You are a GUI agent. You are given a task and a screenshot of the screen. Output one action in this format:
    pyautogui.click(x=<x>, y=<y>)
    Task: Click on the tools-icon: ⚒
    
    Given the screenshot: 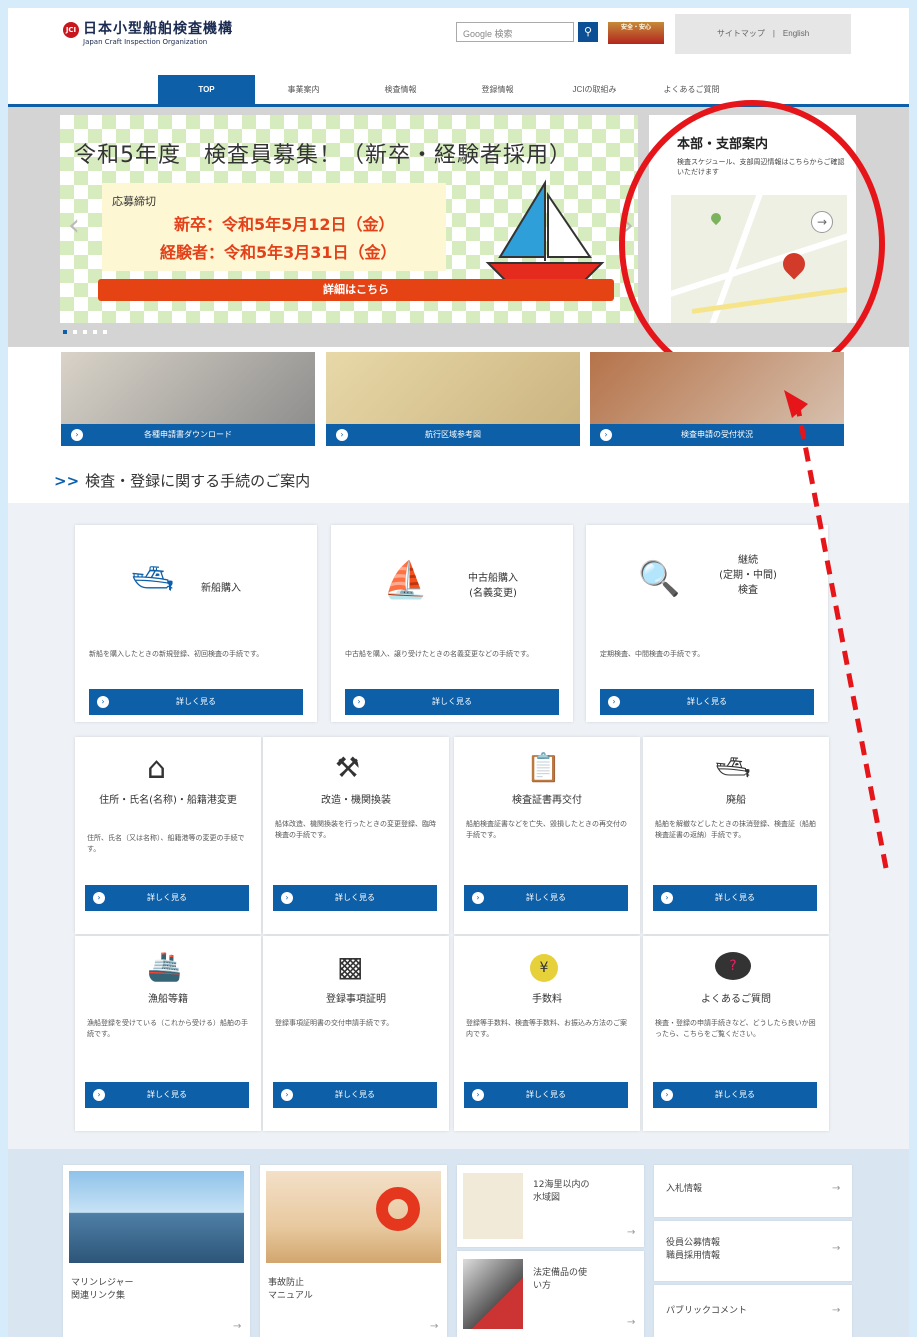 What is the action you would take?
    pyautogui.click(x=348, y=767)
    